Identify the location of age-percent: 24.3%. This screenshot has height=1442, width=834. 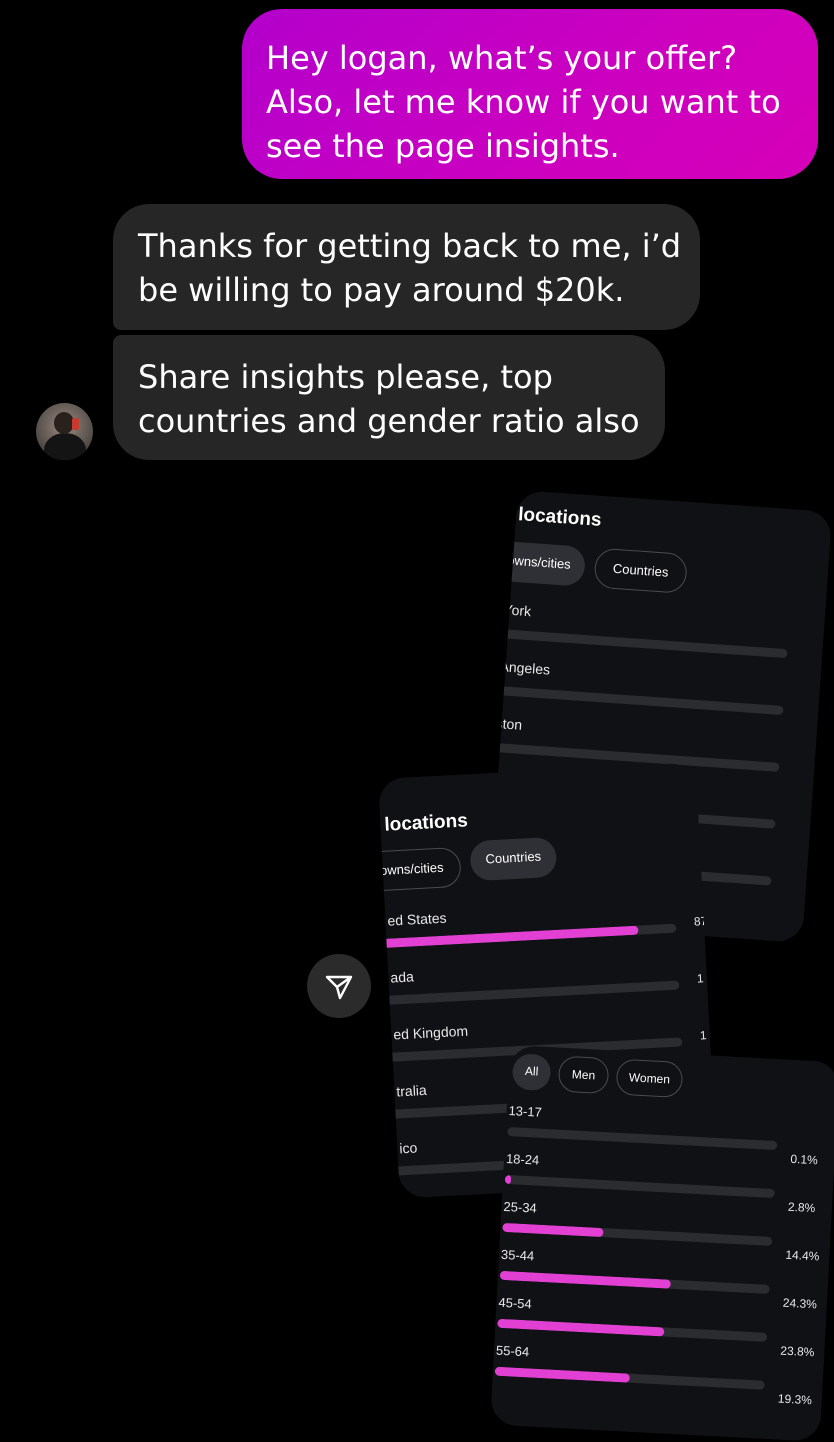
(800, 1304).